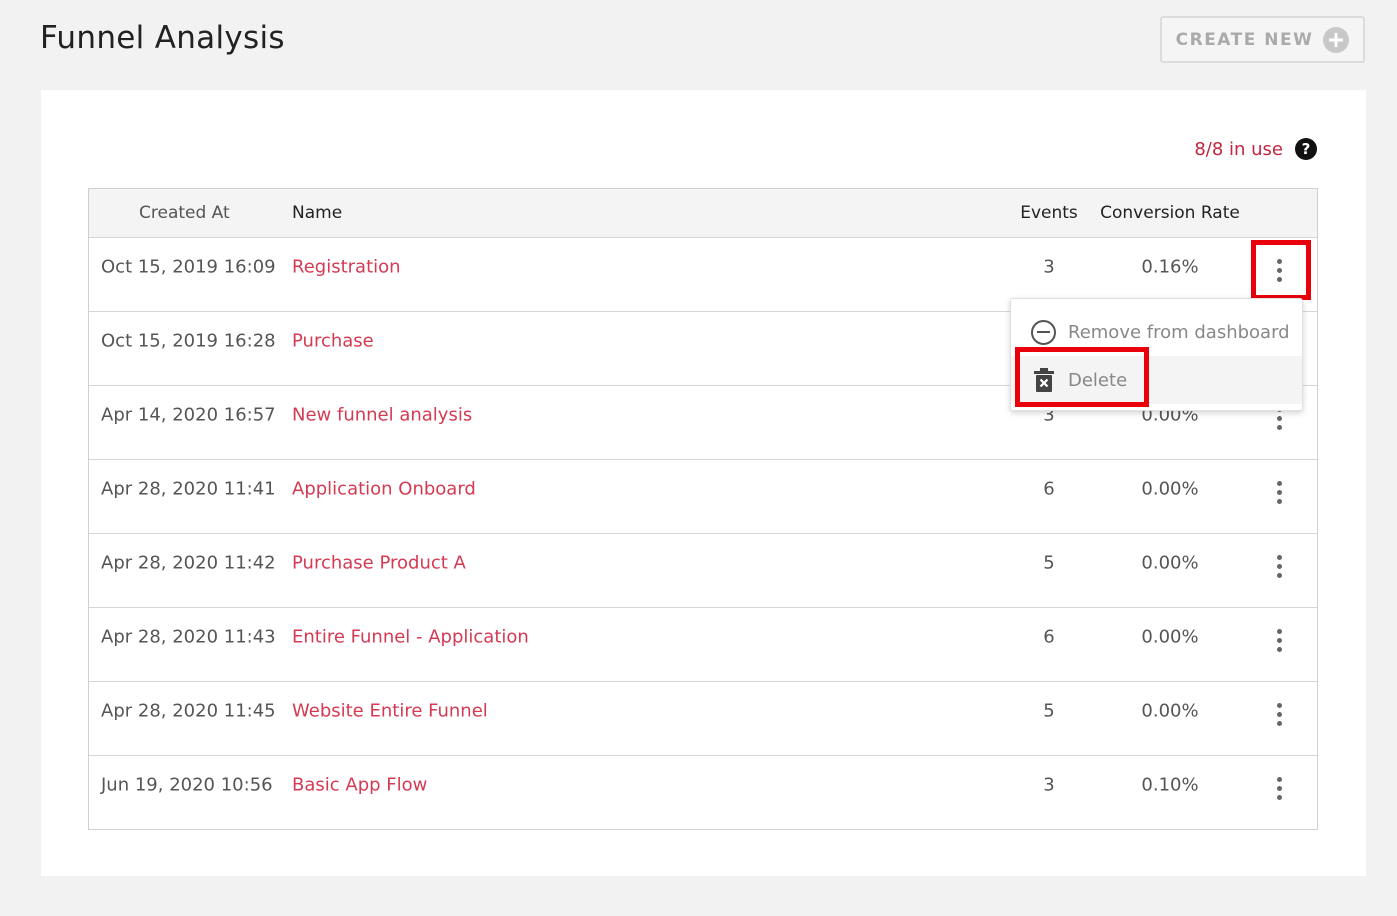  I want to click on highlight-box-options, so click(1281, 270).